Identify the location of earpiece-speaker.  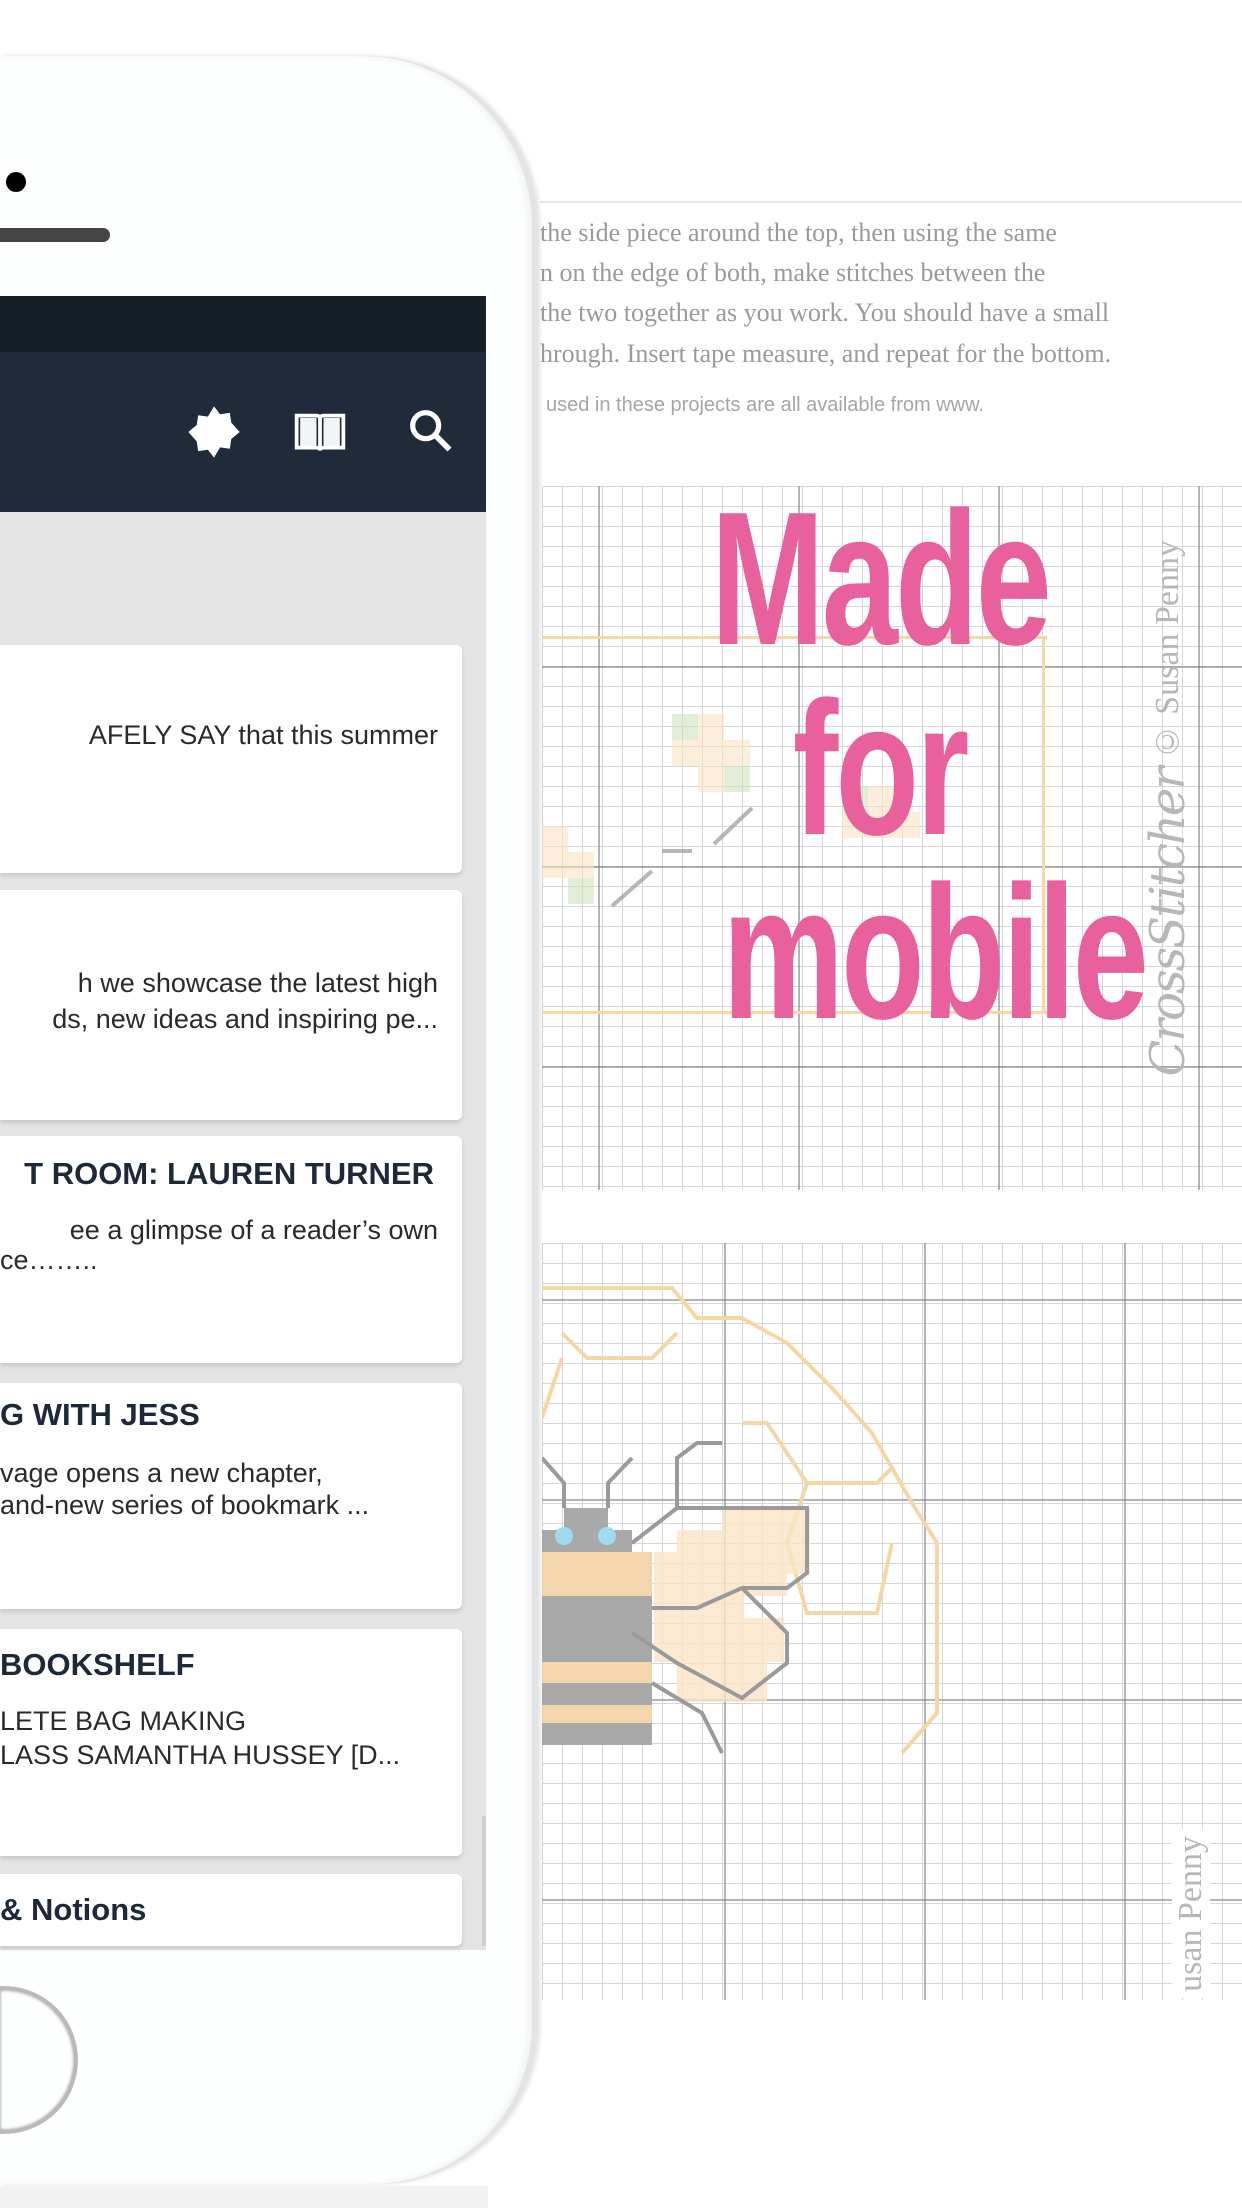
(55, 235).